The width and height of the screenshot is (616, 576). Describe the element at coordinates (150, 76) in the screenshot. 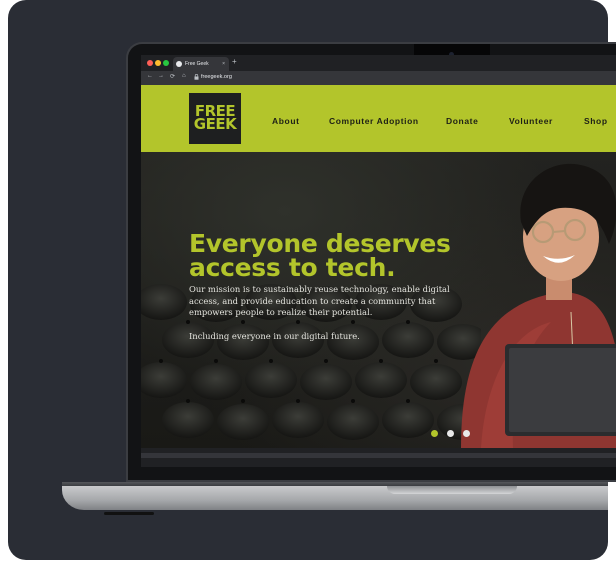

I see `back-icon: ←` at that location.